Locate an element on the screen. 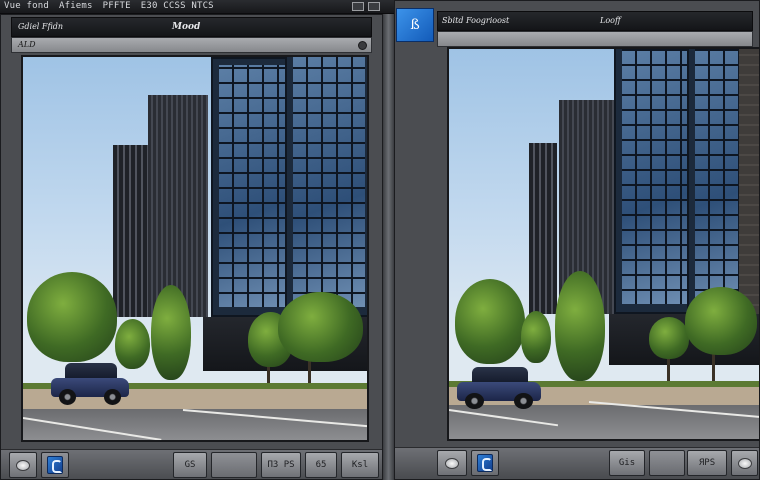  toolbar-button-gs: GS is located at coordinates (190, 465).